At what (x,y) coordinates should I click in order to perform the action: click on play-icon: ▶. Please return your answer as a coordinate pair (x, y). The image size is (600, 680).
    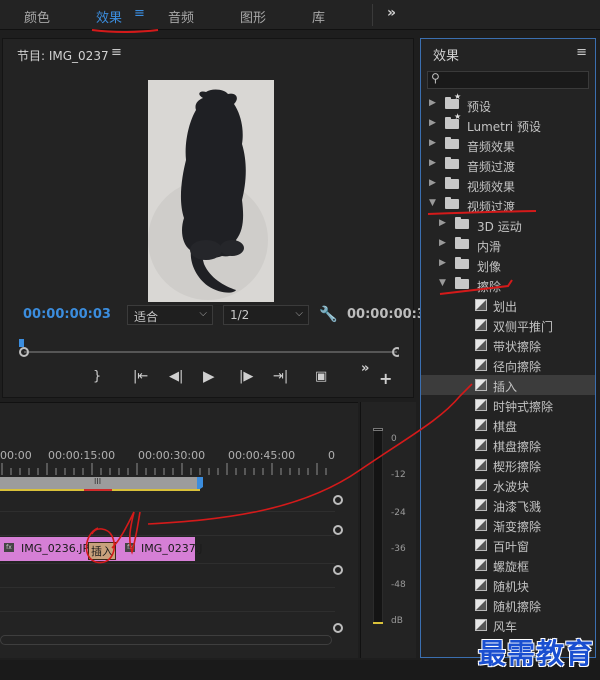
    Looking at the image, I should click on (209, 376).